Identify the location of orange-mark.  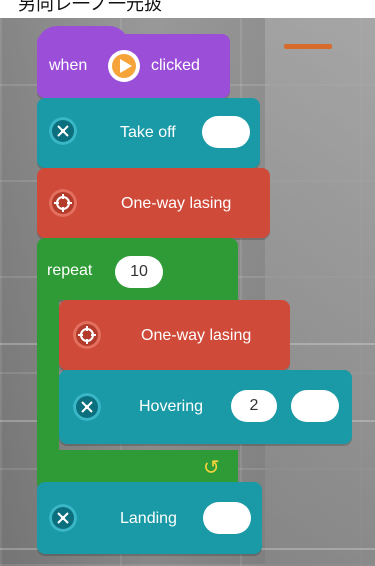
(308, 46).